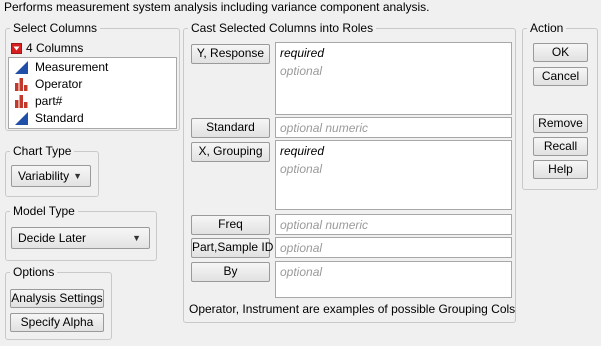  What do you see at coordinates (57, 322) in the screenshot?
I see `specify-alpha-button: Specify Alpha` at bounding box center [57, 322].